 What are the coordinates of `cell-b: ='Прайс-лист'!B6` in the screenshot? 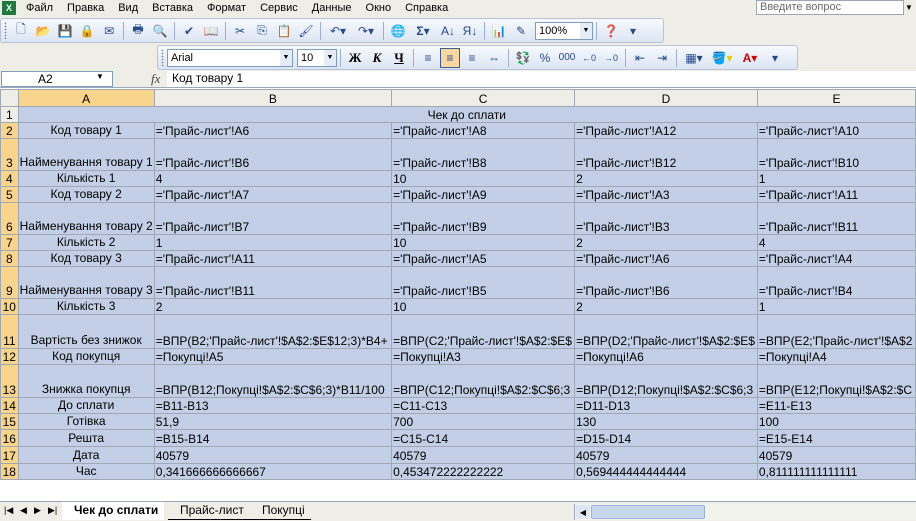 It's located at (273, 154).